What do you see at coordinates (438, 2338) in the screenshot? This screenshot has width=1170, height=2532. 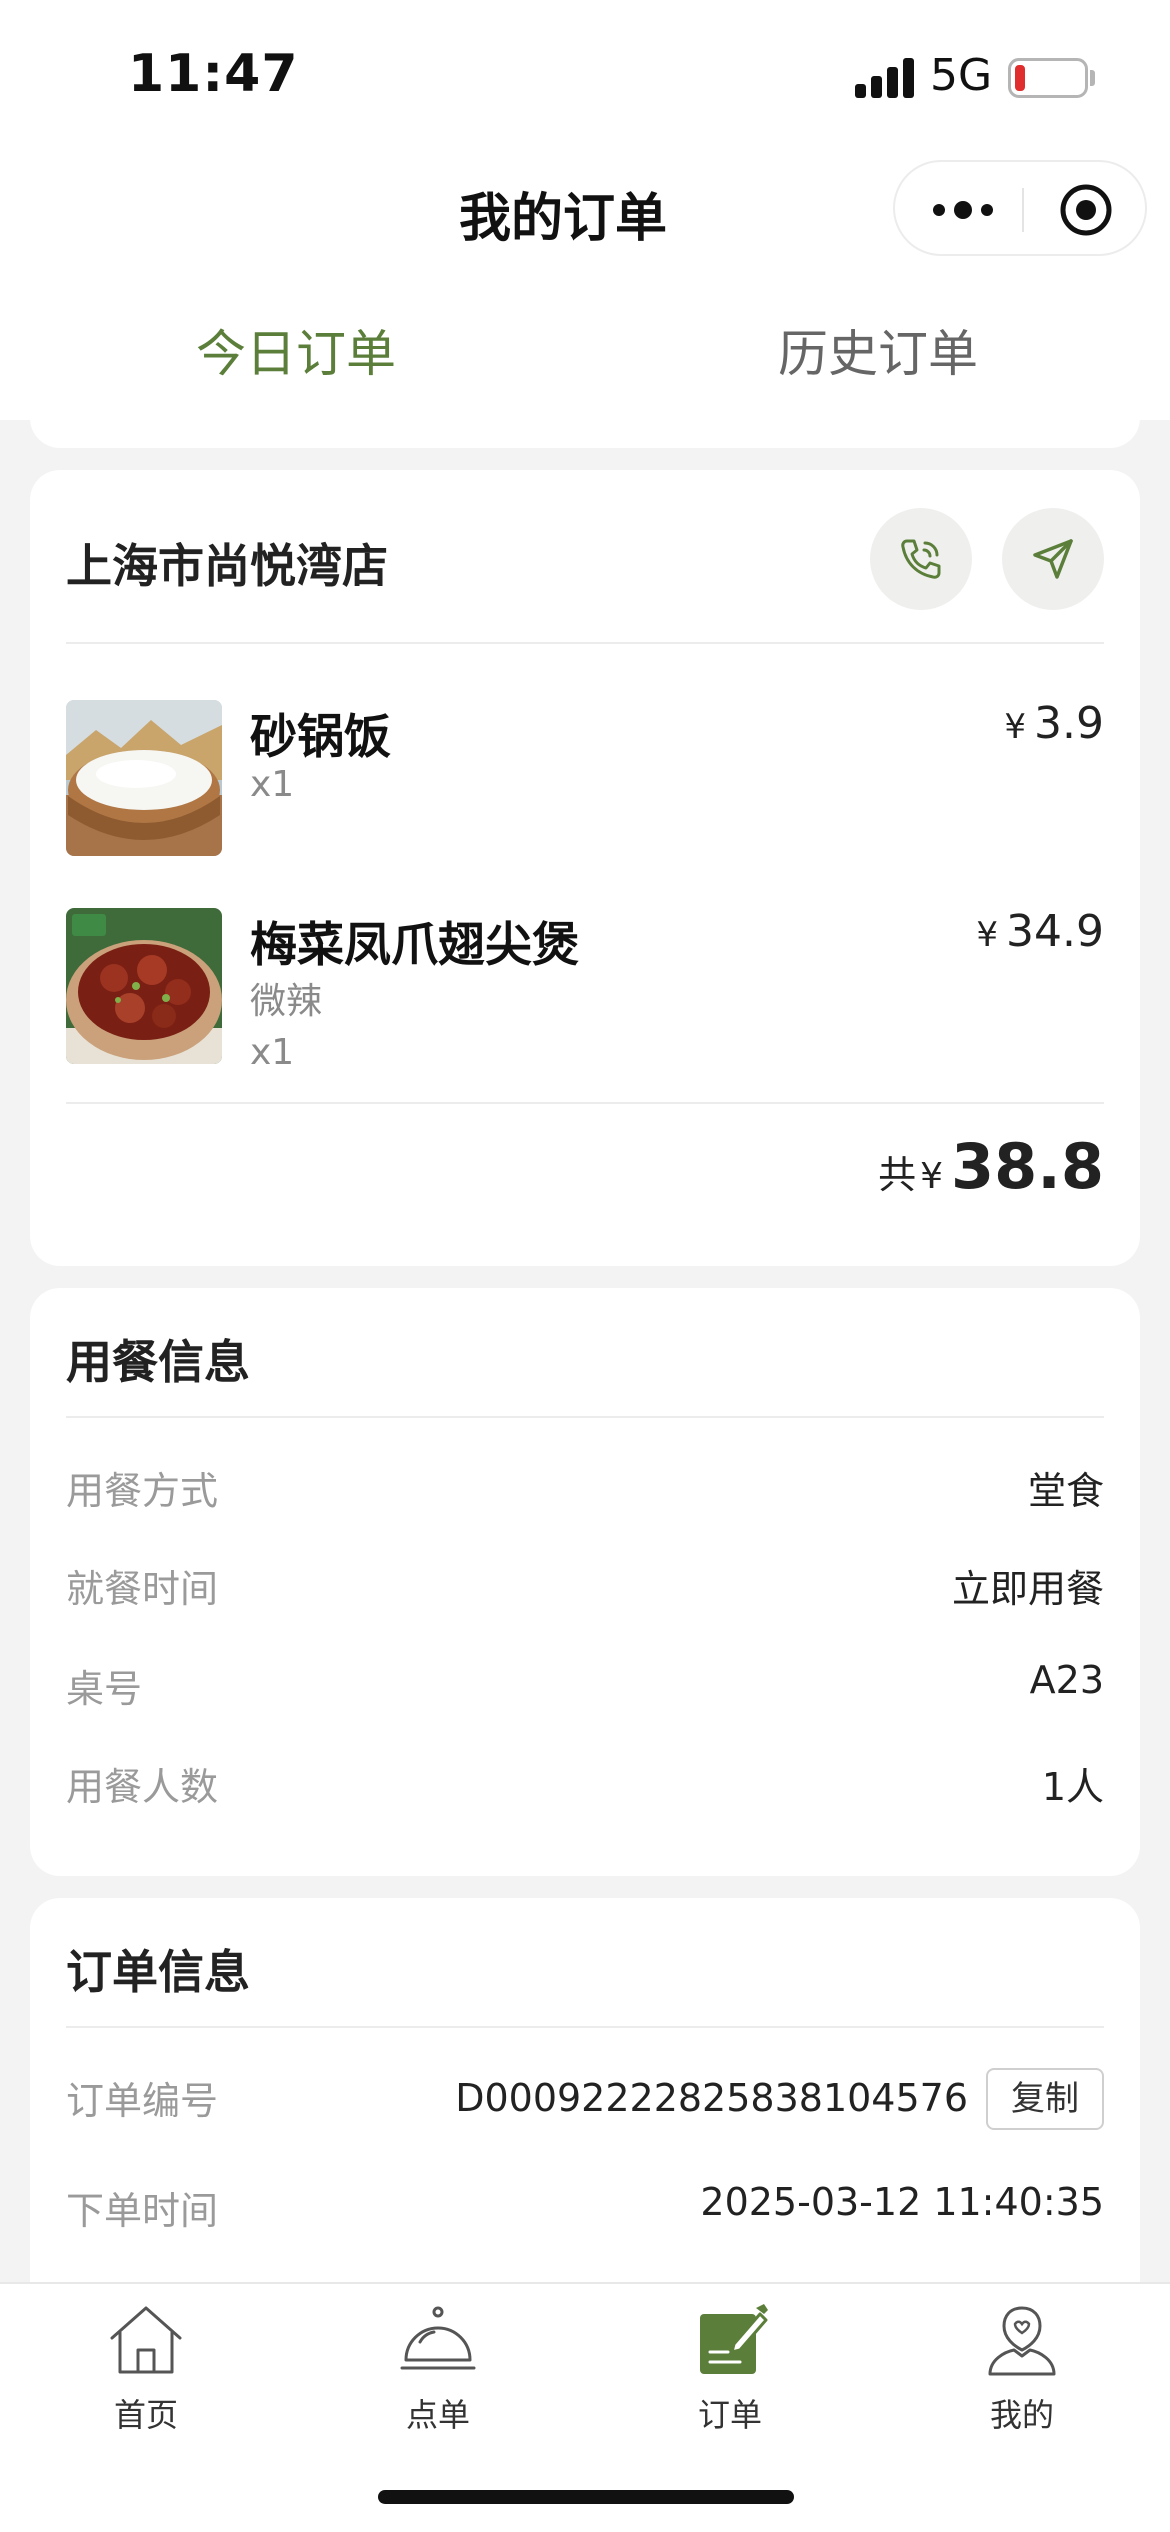 I see `cloche-icon` at bounding box center [438, 2338].